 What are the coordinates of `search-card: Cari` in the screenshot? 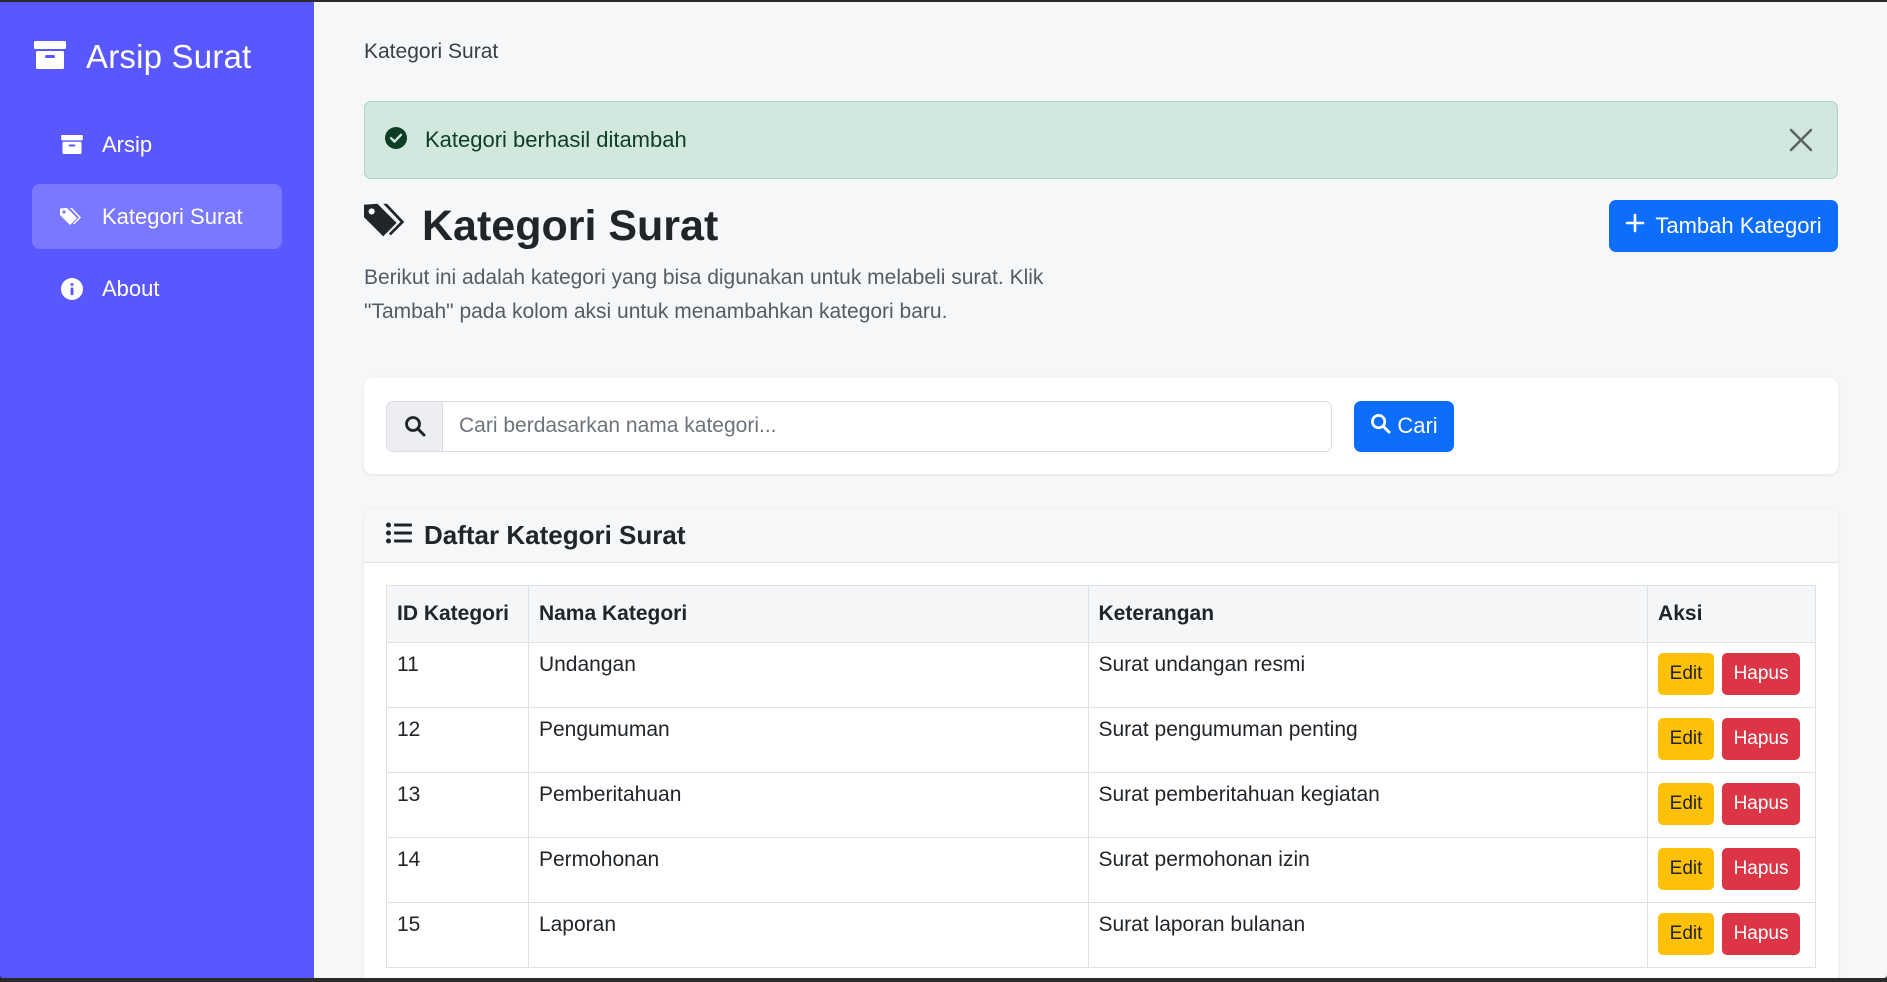 It's located at (1101, 426).